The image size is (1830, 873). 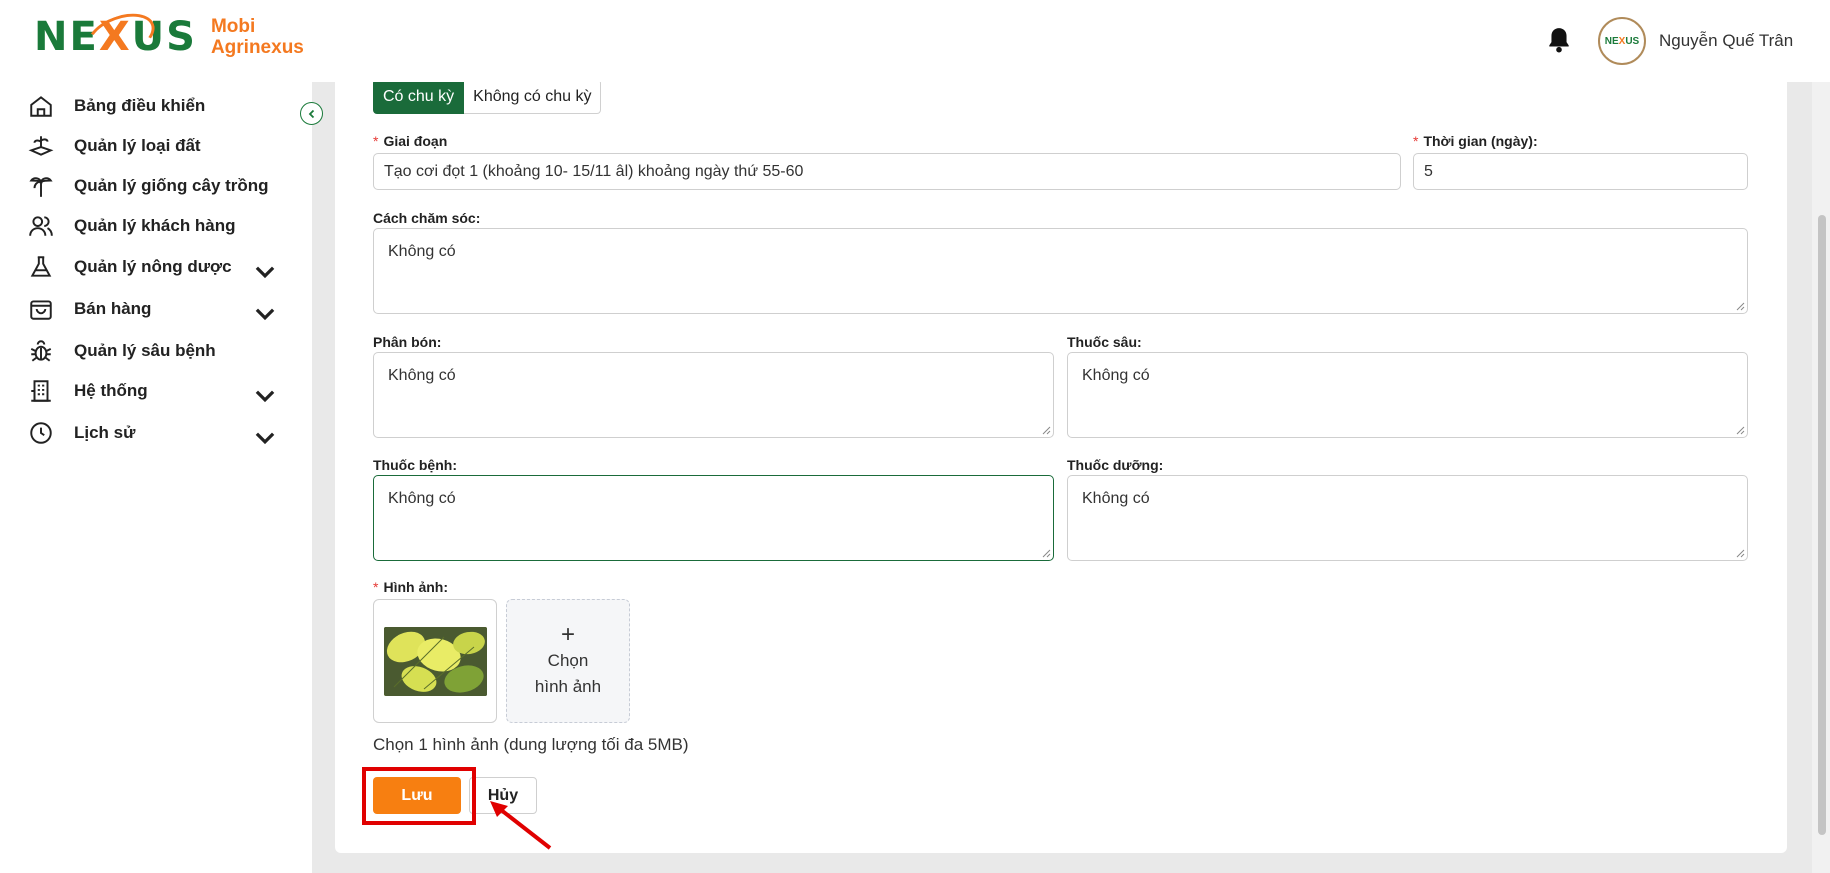 What do you see at coordinates (105, 432) in the screenshot?
I see `sidebar-item-label: Lịch sử` at bounding box center [105, 432].